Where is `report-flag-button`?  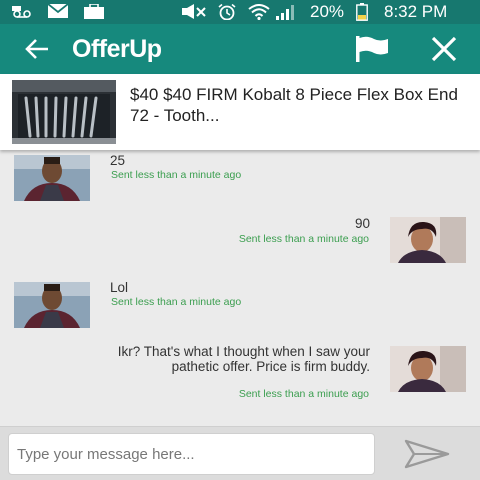 report-flag-button is located at coordinates (372, 49).